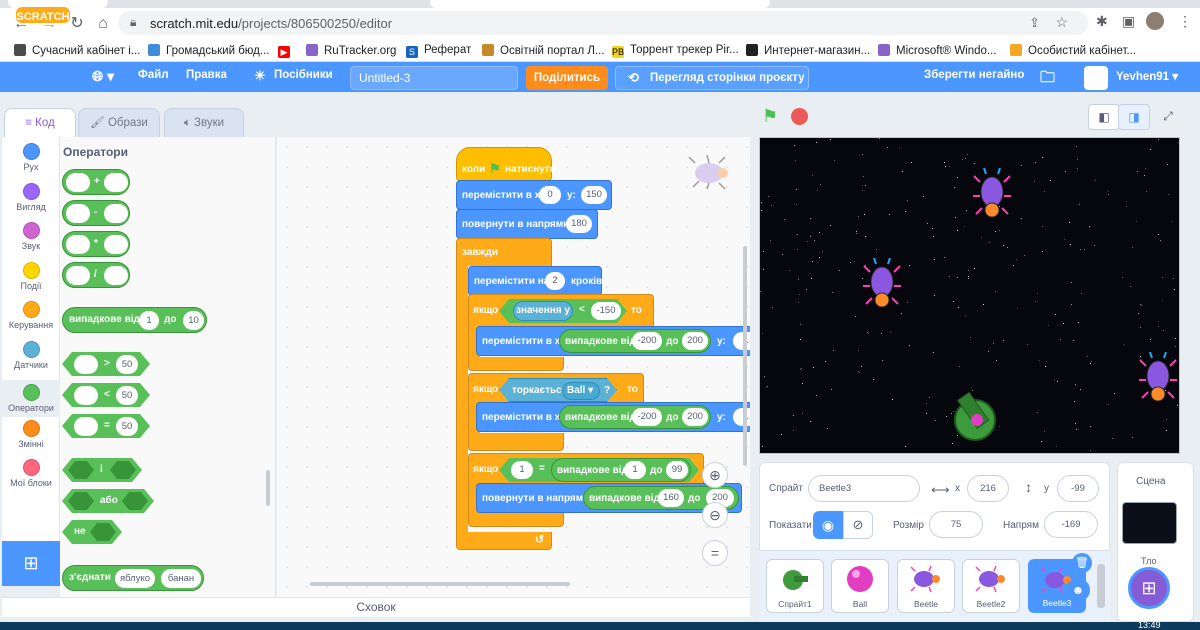  I want to click on show-visible-button: ◉, so click(828, 525).